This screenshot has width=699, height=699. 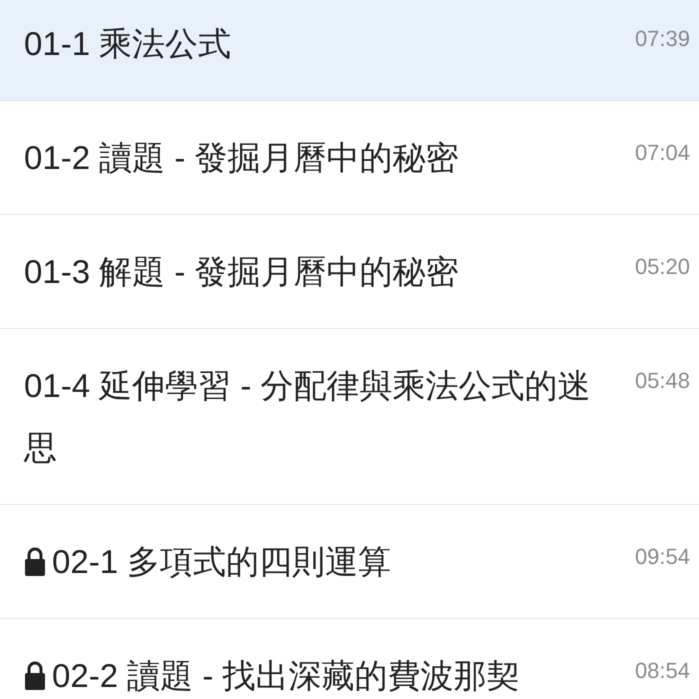 I want to click on lesson-title: 02-2 讀題 - 找出深藏的費波那契, so click(x=286, y=675).